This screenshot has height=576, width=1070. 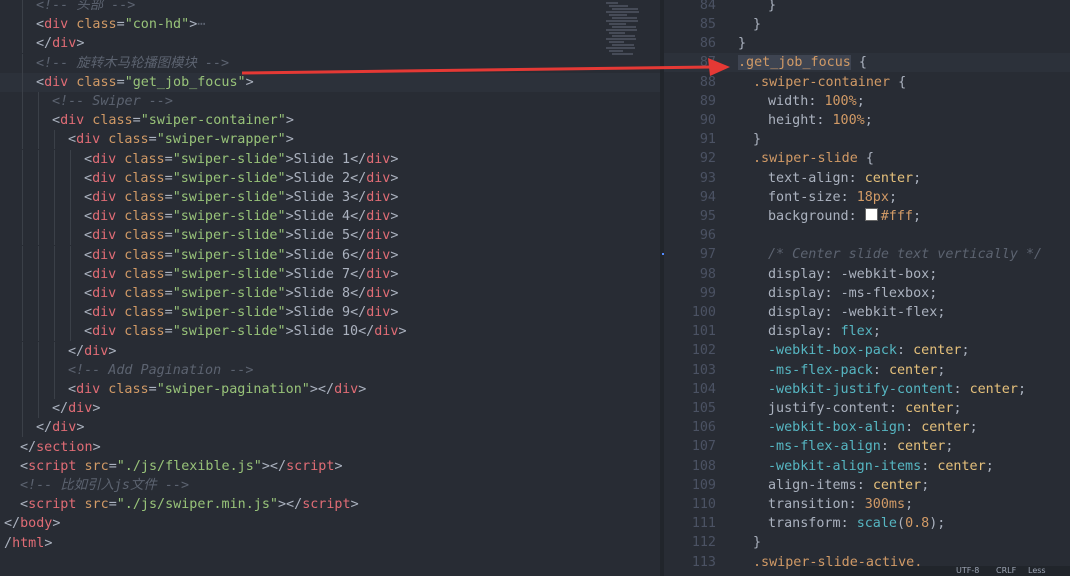 I want to click on code-line: <!-- Add Pagination -->, so click(x=160, y=370).